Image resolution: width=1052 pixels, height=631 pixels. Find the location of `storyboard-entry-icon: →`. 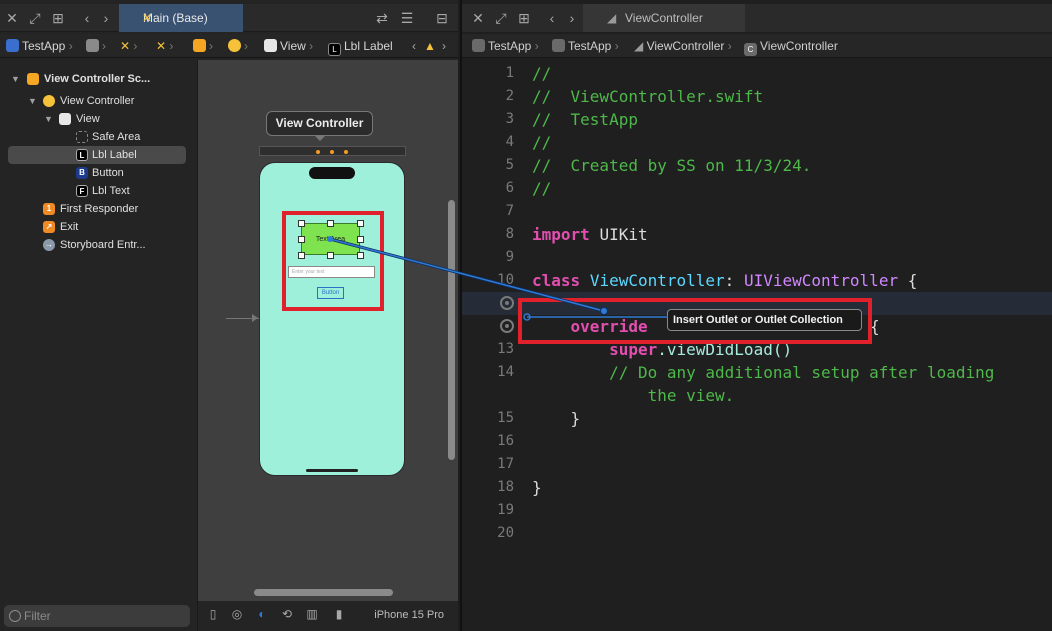

storyboard-entry-icon: → is located at coordinates (49, 245).